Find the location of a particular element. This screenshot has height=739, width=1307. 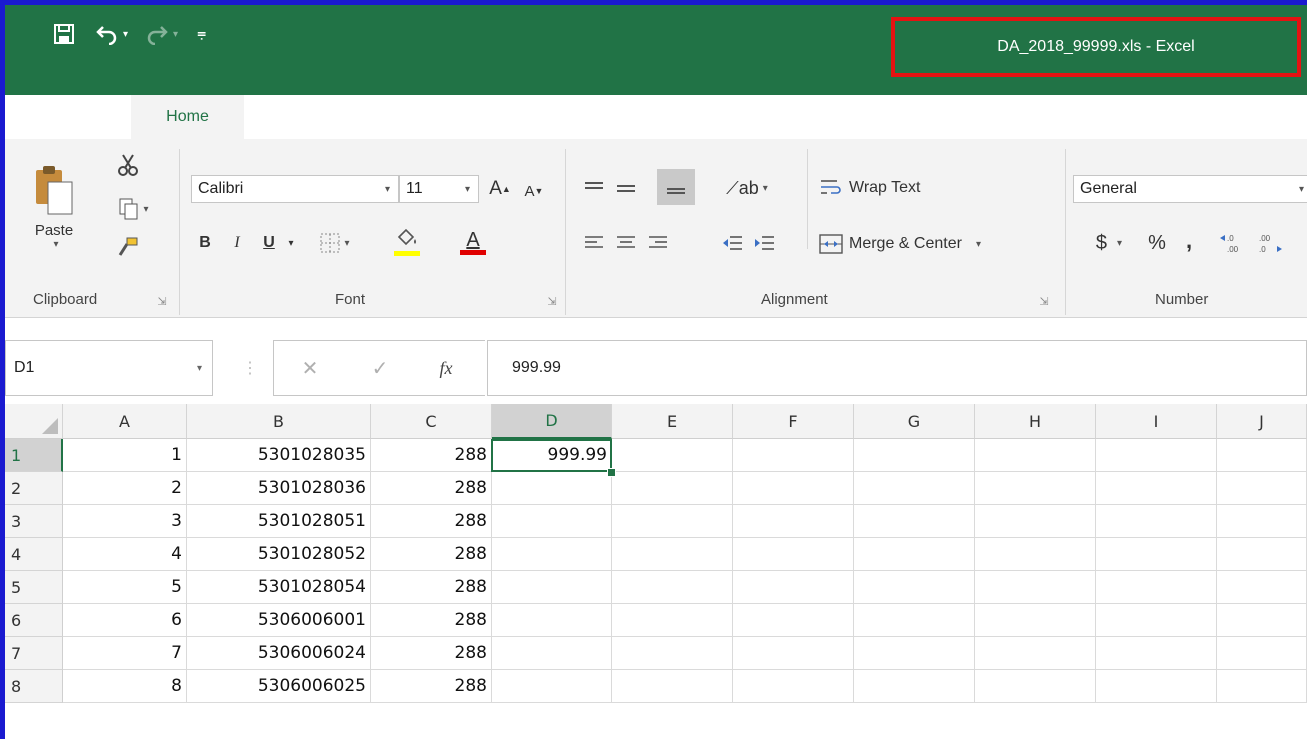

cell-h6 is located at coordinates (1035, 620).